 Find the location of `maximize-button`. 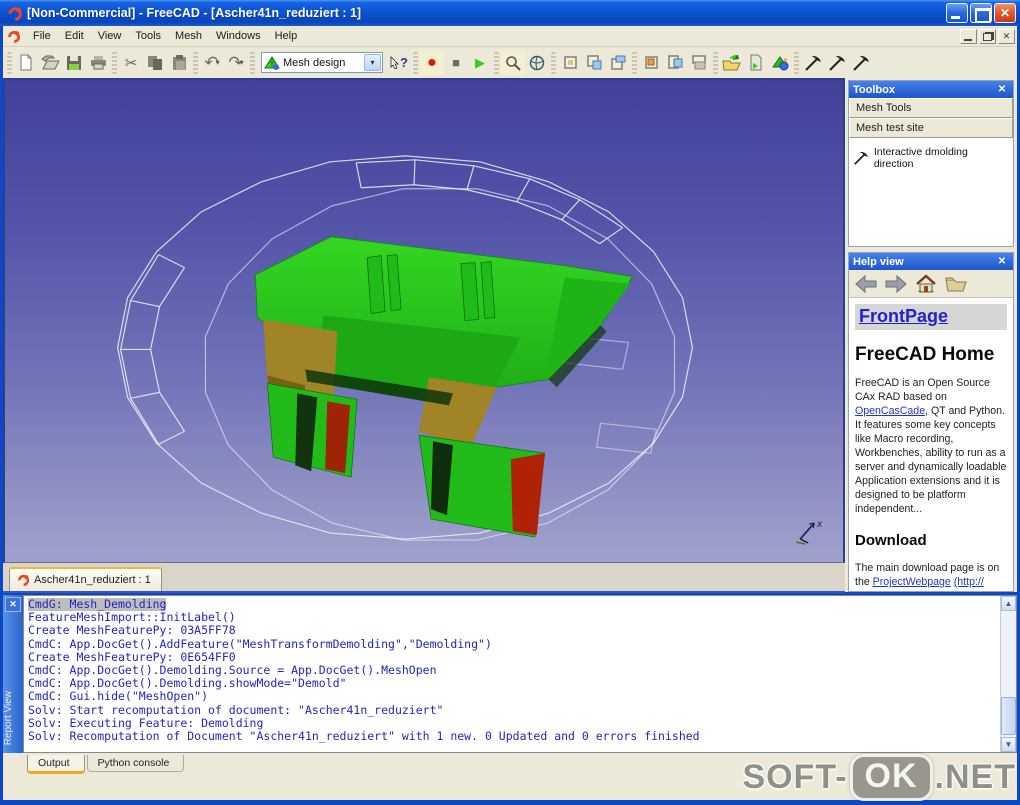

maximize-button is located at coordinates (981, 13).